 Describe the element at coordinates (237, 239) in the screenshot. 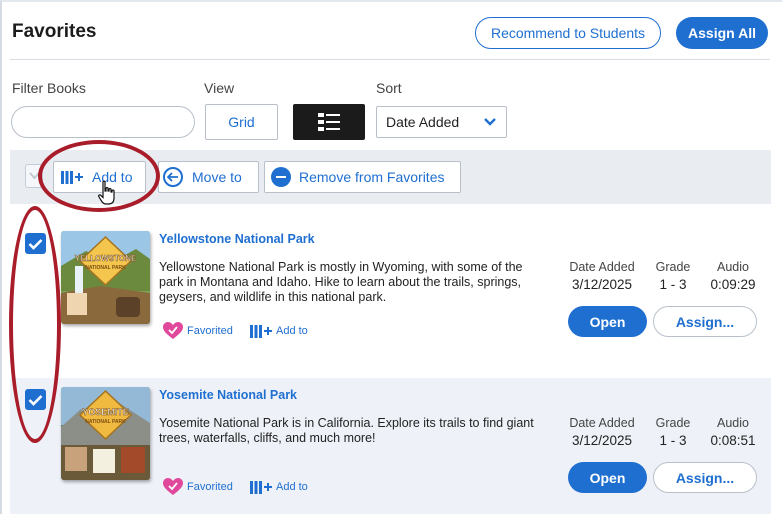

I see `book-title-link: Yellowstone National Park` at that location.